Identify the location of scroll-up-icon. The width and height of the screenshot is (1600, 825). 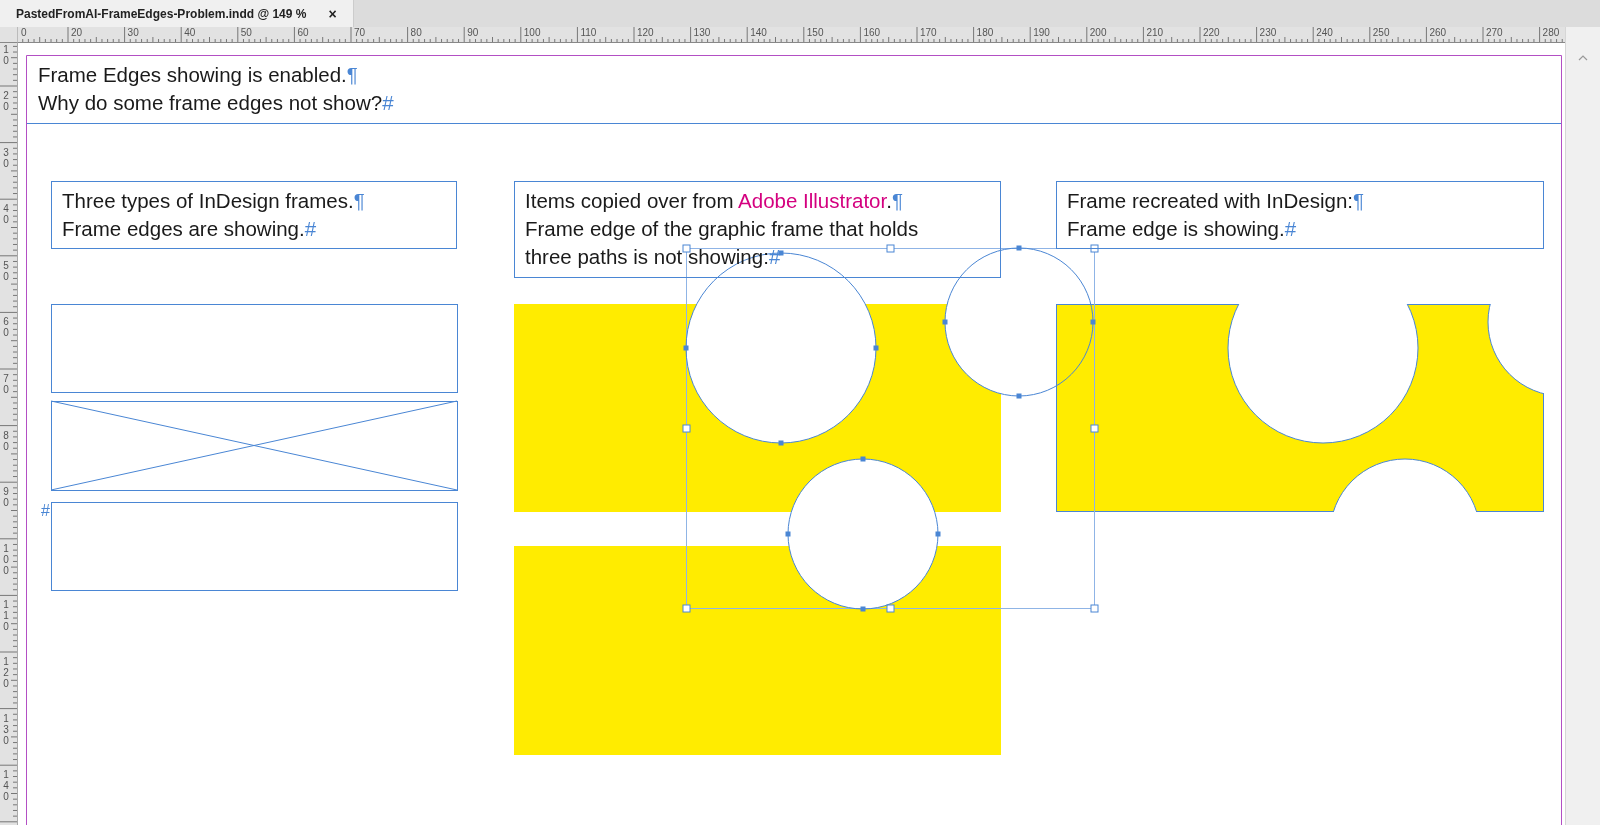
(1583, 58).